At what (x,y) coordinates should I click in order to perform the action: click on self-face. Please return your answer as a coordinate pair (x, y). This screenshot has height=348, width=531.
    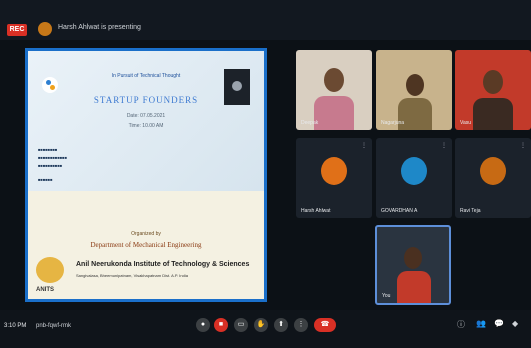
    Looking at the image, I should click on (413, 258).